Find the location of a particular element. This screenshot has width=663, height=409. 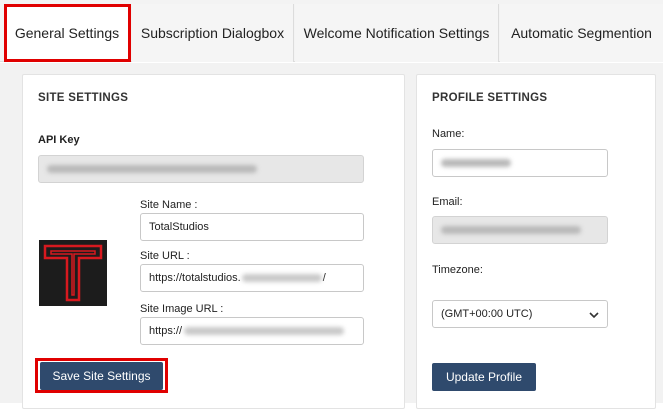

api-key-label: API Key is located at coordinates (59, 140).